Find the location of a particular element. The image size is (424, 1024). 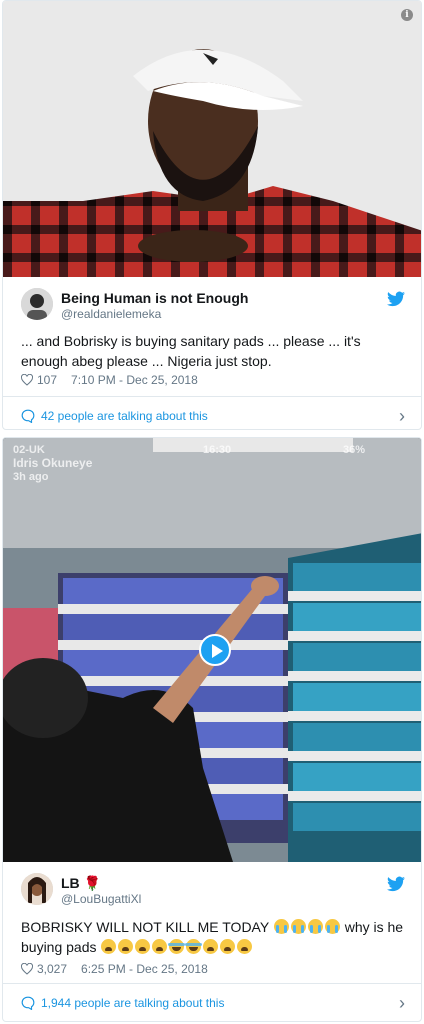

play-icon is located at coordinates (215, 650).